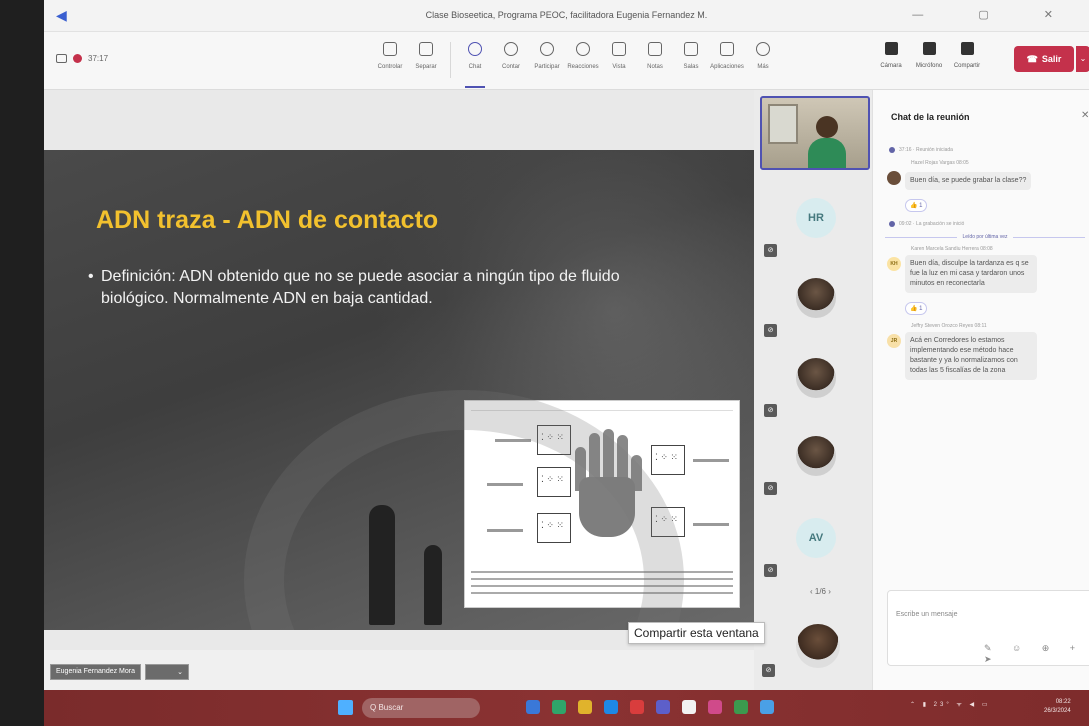  What do you see at coordinates (611, 707) in the screenshot?
I see `edge-icon` at bounding box center [611, 707].